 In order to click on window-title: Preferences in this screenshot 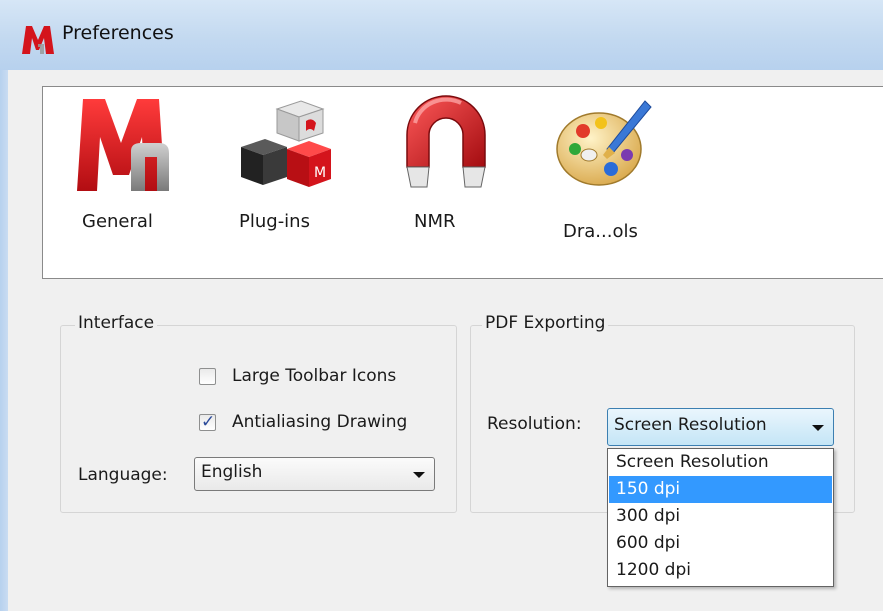, I will do `click(118, 33)`.